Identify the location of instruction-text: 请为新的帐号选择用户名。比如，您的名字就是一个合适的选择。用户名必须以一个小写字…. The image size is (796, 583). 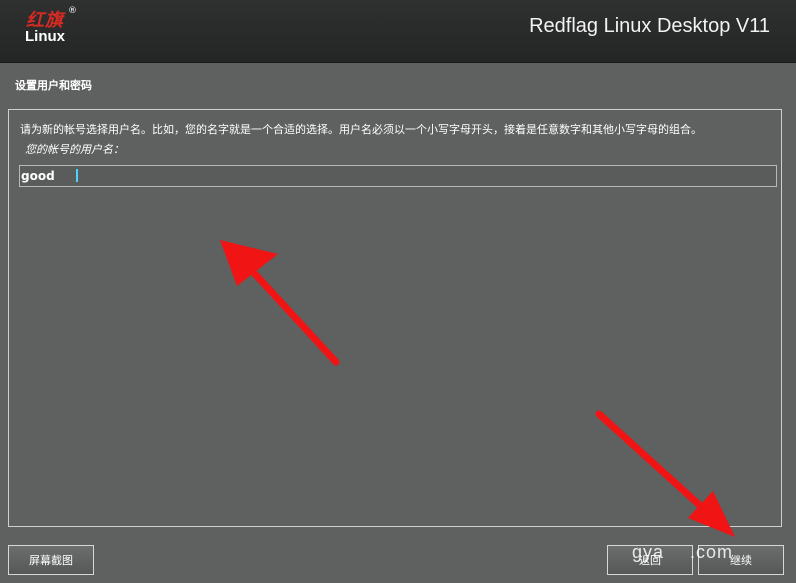
(361, 129).